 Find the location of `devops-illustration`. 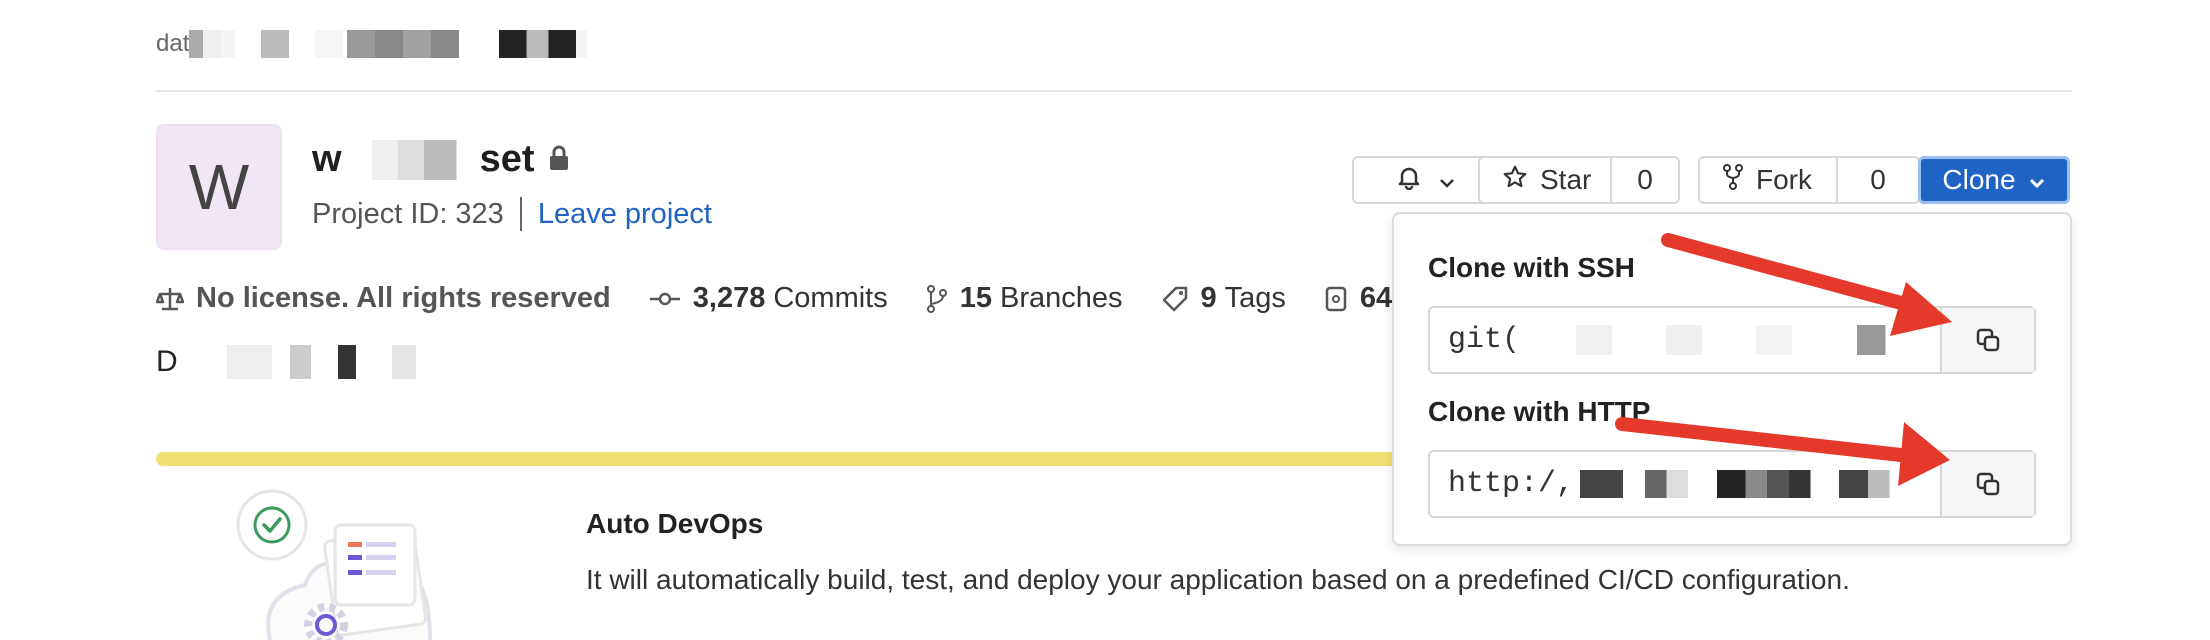

devops-illustration is located at coordinates (334, 564).